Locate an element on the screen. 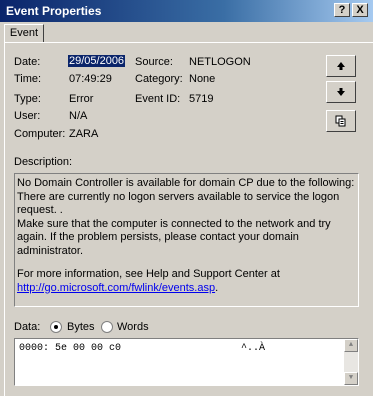  arrow-up-icon is located at coordinates (341, 66).